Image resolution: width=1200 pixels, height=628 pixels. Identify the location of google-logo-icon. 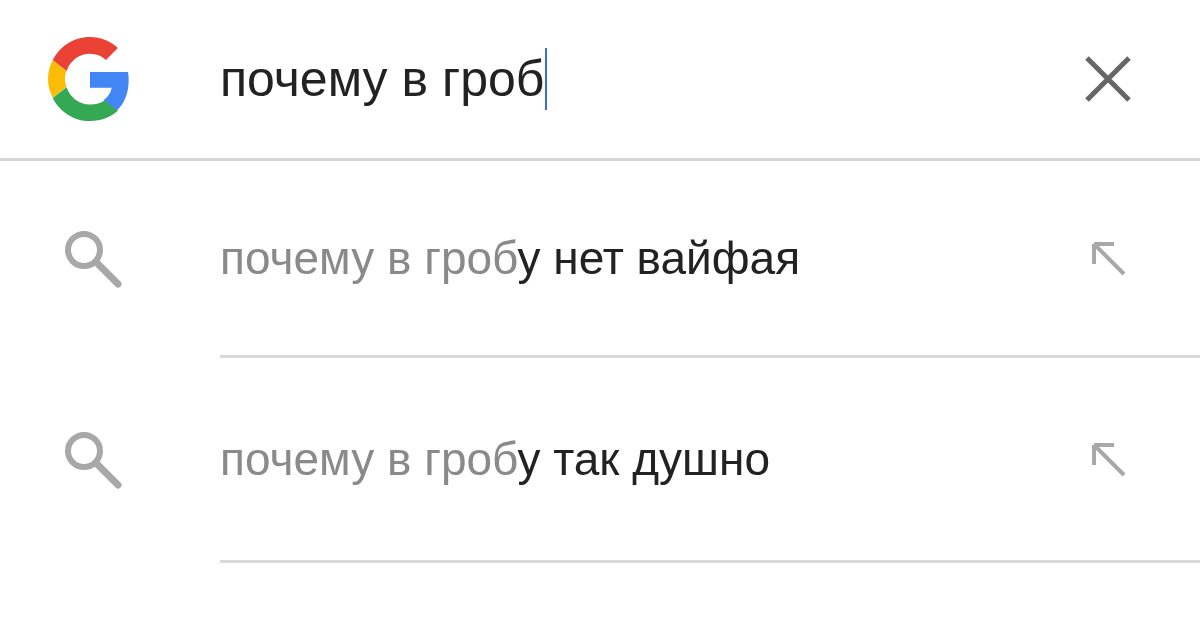
(90, 79).